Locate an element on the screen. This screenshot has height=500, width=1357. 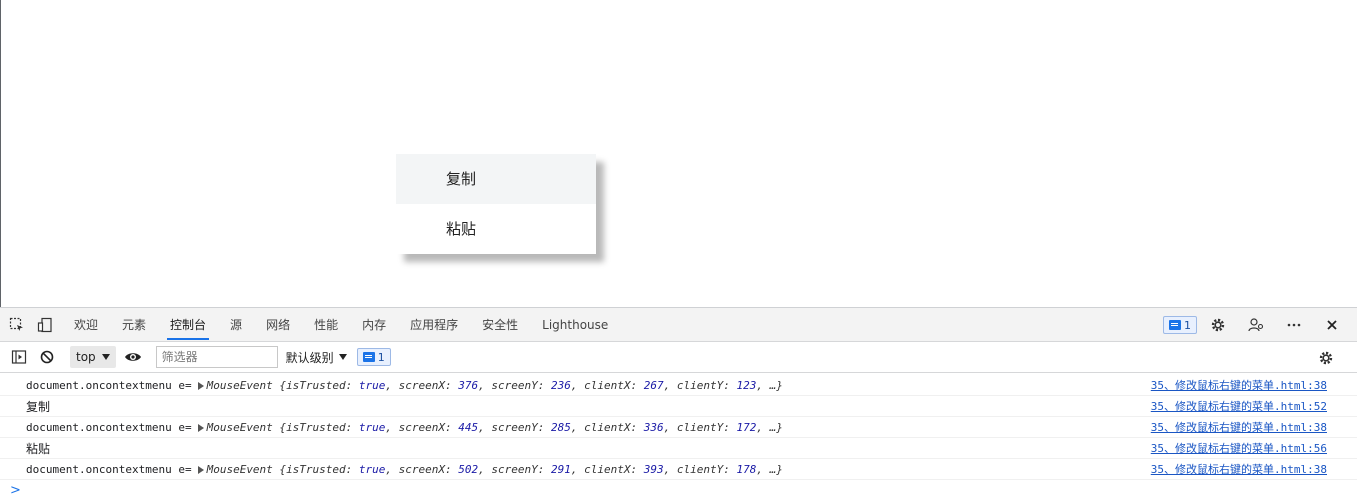
console-message: 复制 is located at coordinates (38, 406).